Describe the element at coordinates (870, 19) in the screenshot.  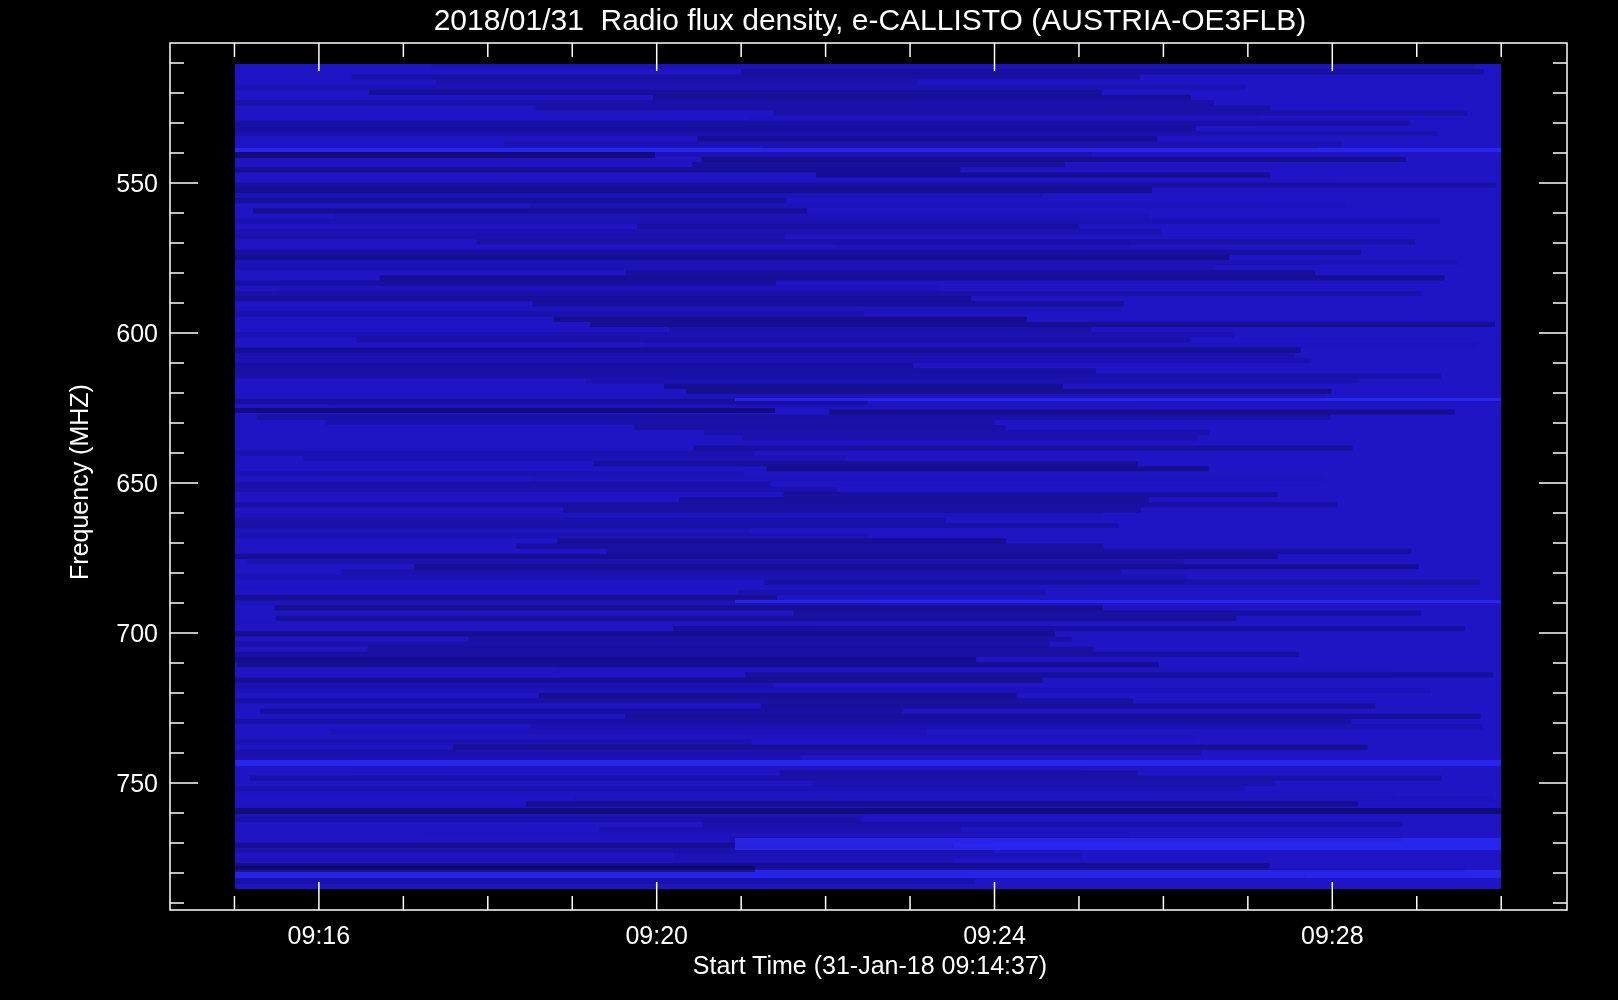
I see `chart-title: 2018/01/31 Radio flux density, e-CALLISTO (AUSTRIA-OE3FLB)` at that location.